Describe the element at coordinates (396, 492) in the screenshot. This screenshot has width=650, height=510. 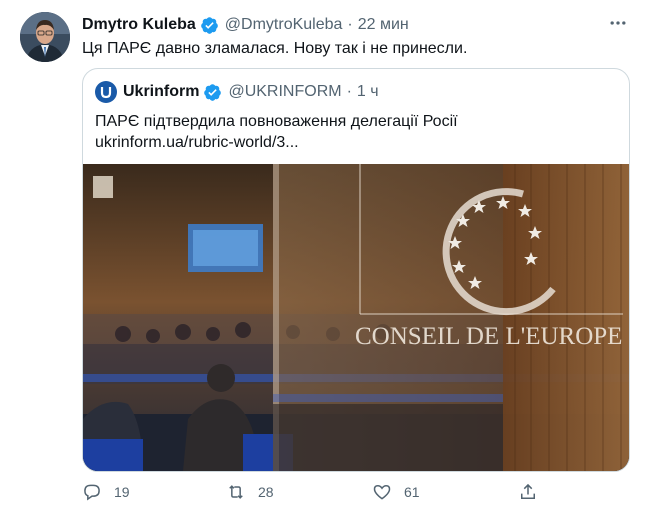
I see `like-button: 61` at that location.